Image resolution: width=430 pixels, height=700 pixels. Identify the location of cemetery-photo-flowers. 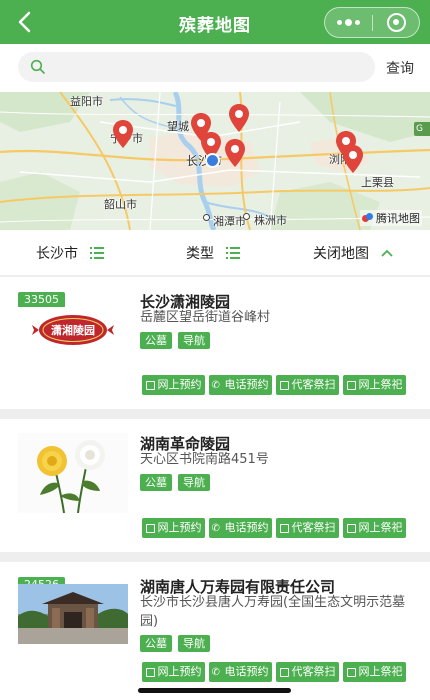
(73, 473).